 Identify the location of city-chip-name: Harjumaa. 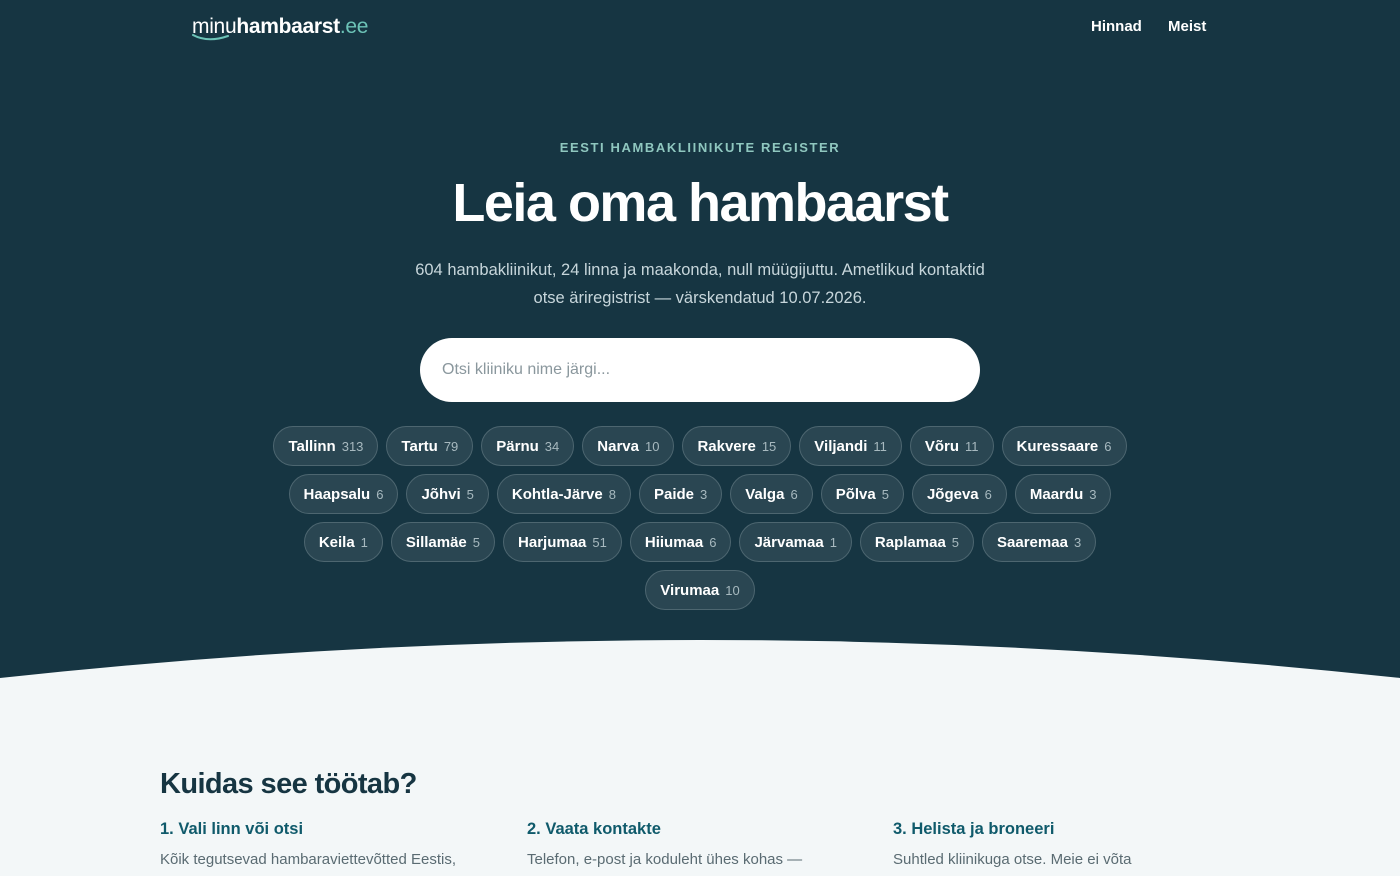
(552, 542).